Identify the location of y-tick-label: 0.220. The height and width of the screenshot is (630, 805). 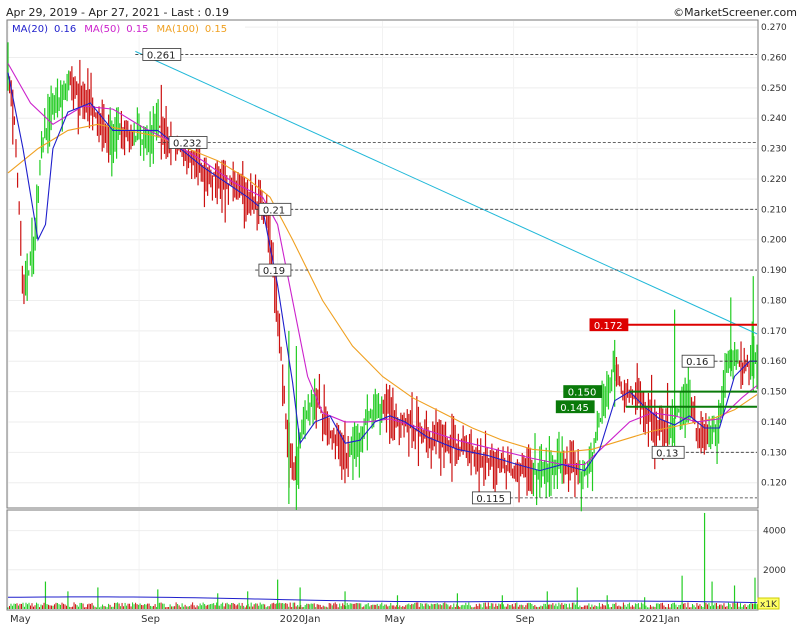
(774, 180).